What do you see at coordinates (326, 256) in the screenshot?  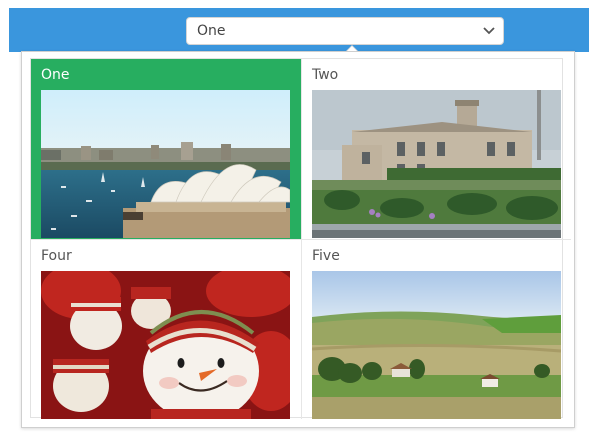 I see `gallery-item-label: Five` at bounding box center [326, 256].